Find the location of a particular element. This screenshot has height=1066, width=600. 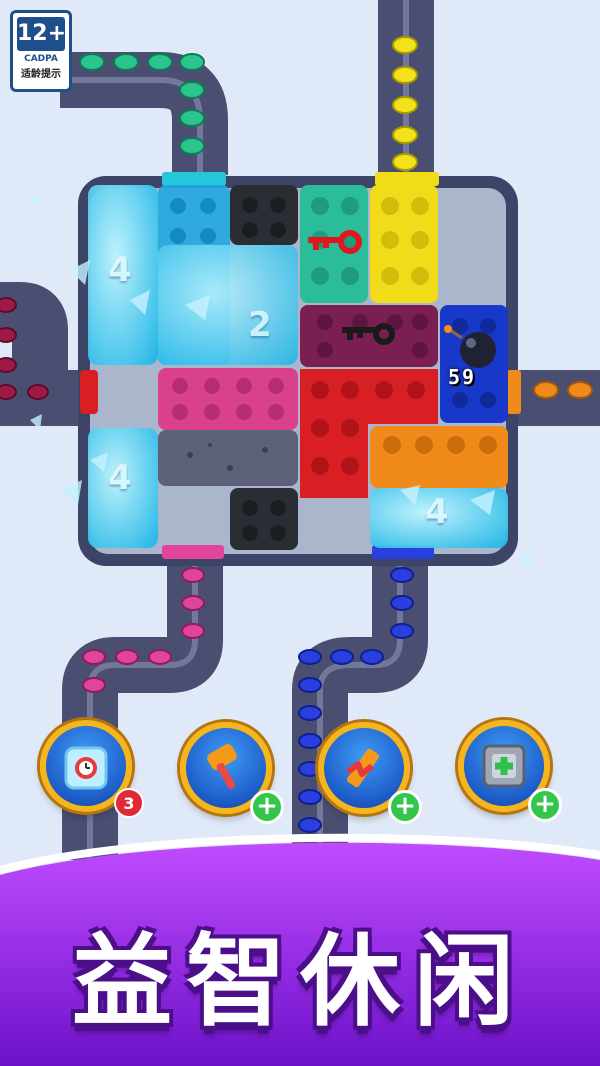

rating-org-label: CADPA is located at coordinates (41, 59).